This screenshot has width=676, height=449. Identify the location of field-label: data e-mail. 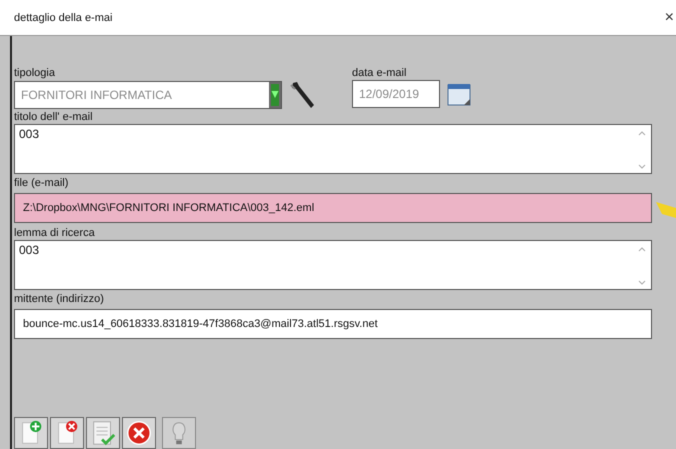
(379, 73).